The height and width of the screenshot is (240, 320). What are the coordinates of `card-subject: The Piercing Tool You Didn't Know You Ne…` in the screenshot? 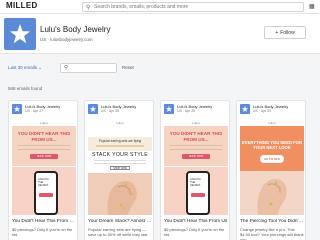 It's located at (272, 221).